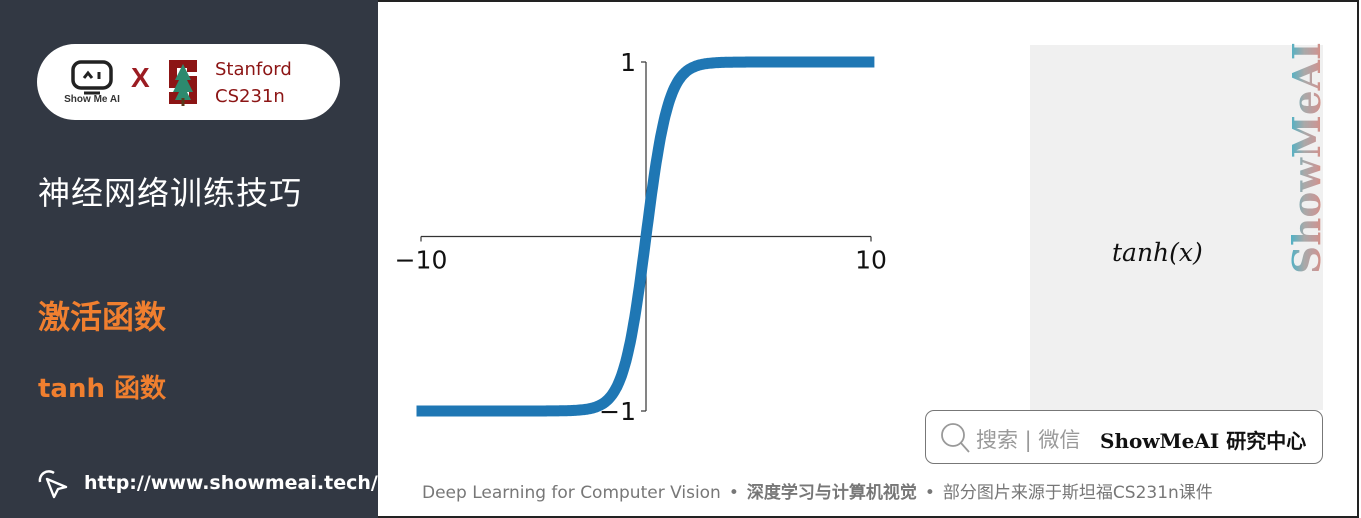 This screenshot has width=1361, height=518. Describe the element at coordinates (1203, 441) in the screenshot. I see `search-brand: ShowMeAI 研究中心` at that location.